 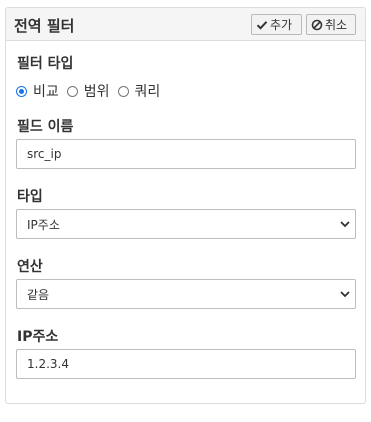 What do you see at coordinates (147, 92) in the screenshot?
I see `radio-query-label: 쿼리` at bounding box center [147, 92].